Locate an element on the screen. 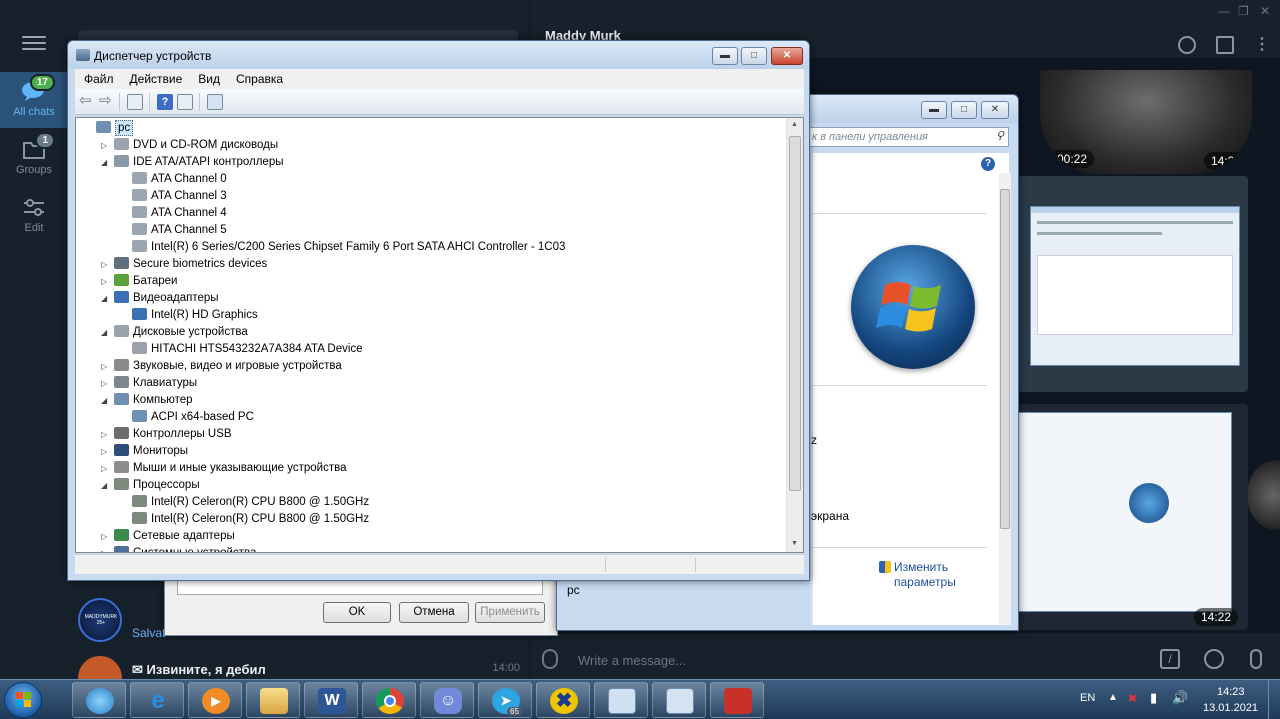 This screenshot has height=719, width=1280. volume-icon: 🔊 is located at coordinates (1180, 698).